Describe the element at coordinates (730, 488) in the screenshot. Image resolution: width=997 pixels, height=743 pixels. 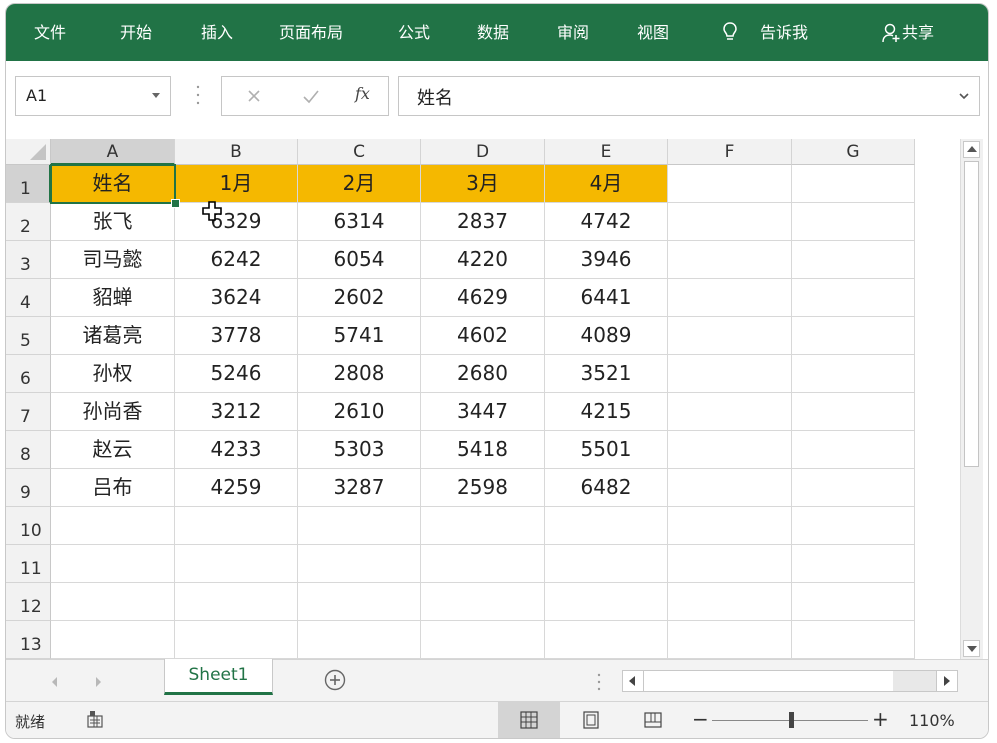
I see `cell-f9` at that location.